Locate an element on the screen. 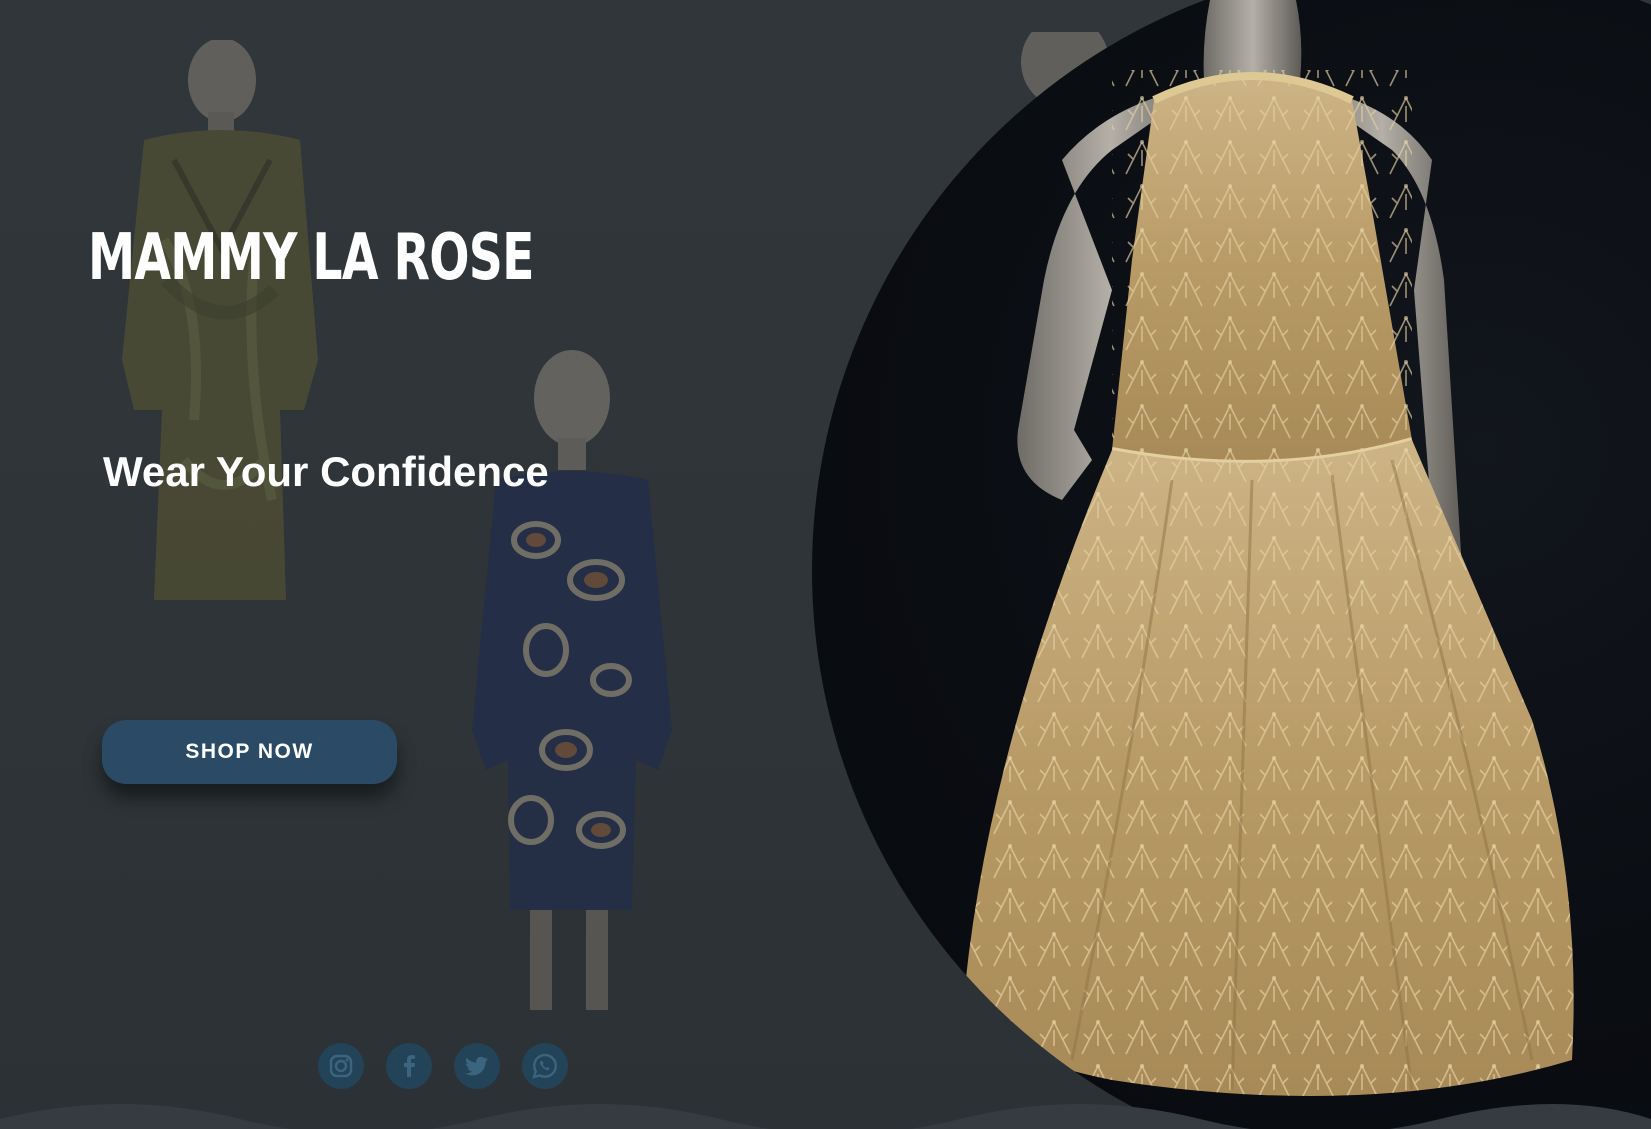 Image resolution: width=1651 pixels, height=1129 pixels. twitter-link is located at coordinates (477, 1066).